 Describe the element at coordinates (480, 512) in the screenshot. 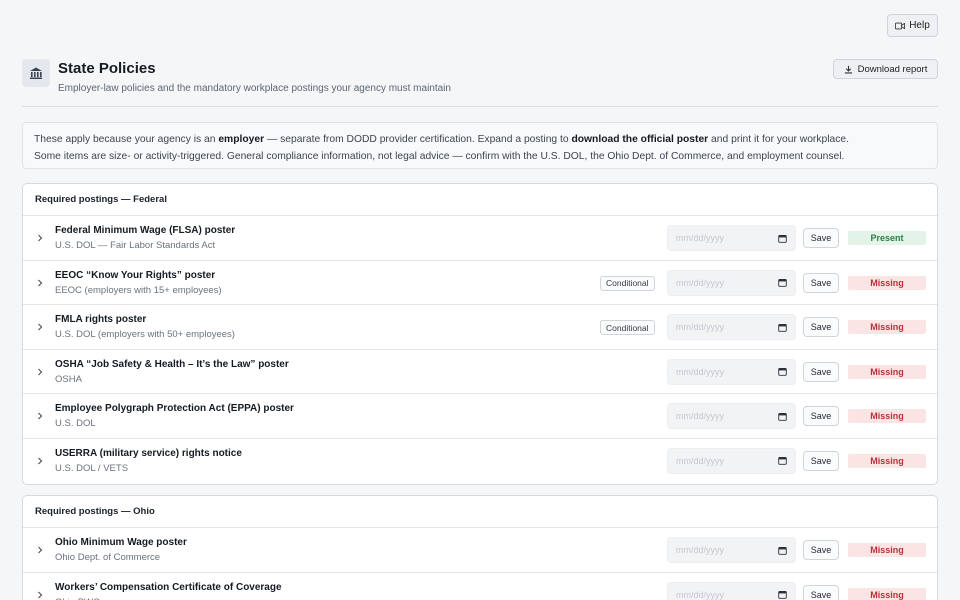

I see `section-title: Required postings — Ohio` at that location.